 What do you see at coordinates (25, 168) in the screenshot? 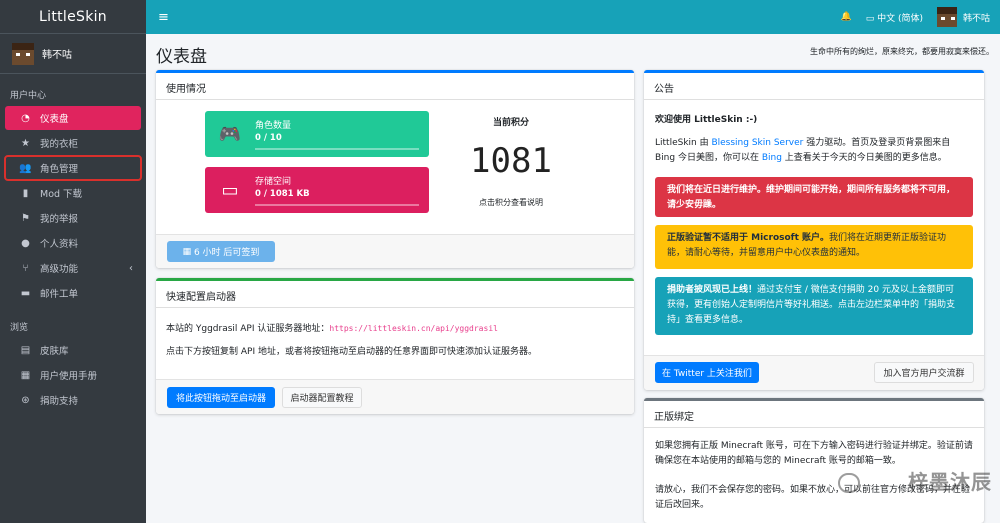
I see `users-icon: 👥` at bounding box center [25, 168].